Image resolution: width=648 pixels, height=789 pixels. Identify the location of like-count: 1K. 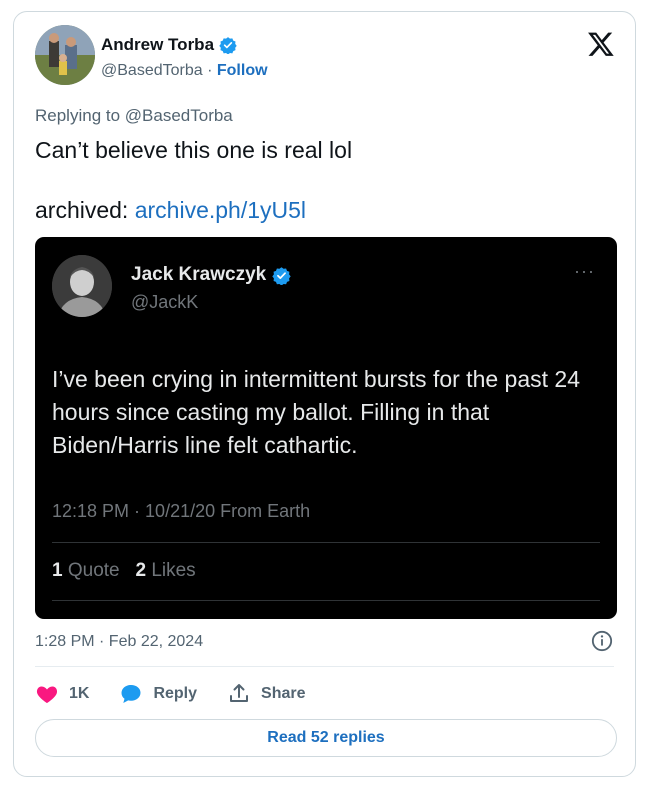
(79, 693).